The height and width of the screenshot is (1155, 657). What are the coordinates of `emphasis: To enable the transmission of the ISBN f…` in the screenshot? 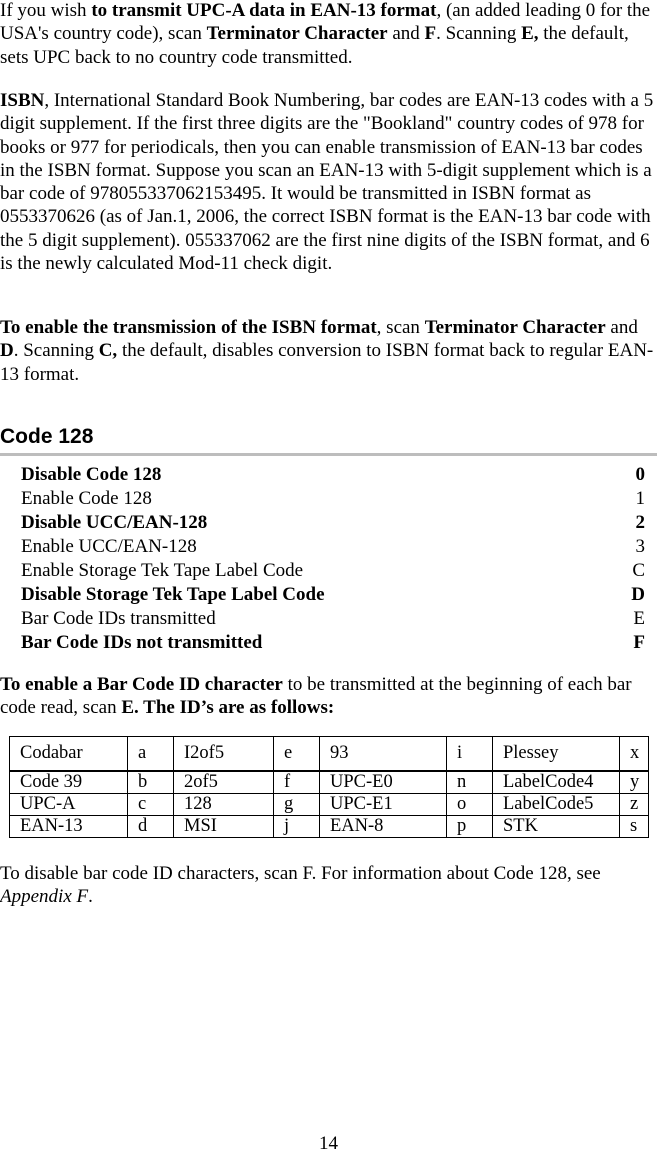 It's located at (188, 327).